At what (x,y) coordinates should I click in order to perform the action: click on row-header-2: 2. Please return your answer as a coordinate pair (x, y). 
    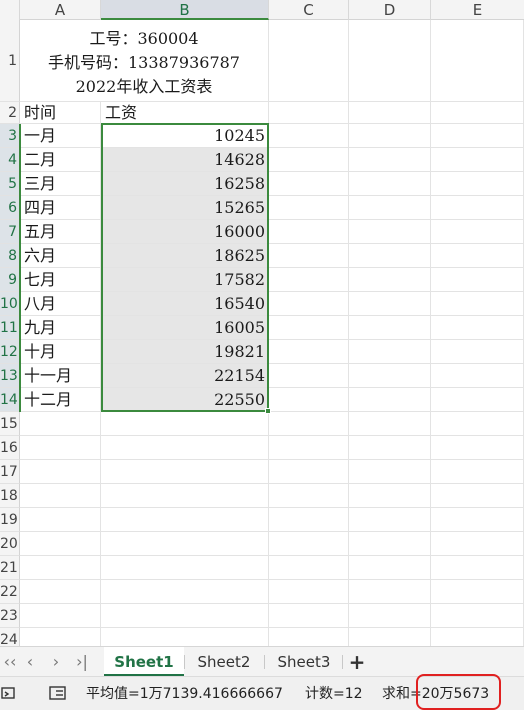
    Looking at the image, I should click on (10, 113).